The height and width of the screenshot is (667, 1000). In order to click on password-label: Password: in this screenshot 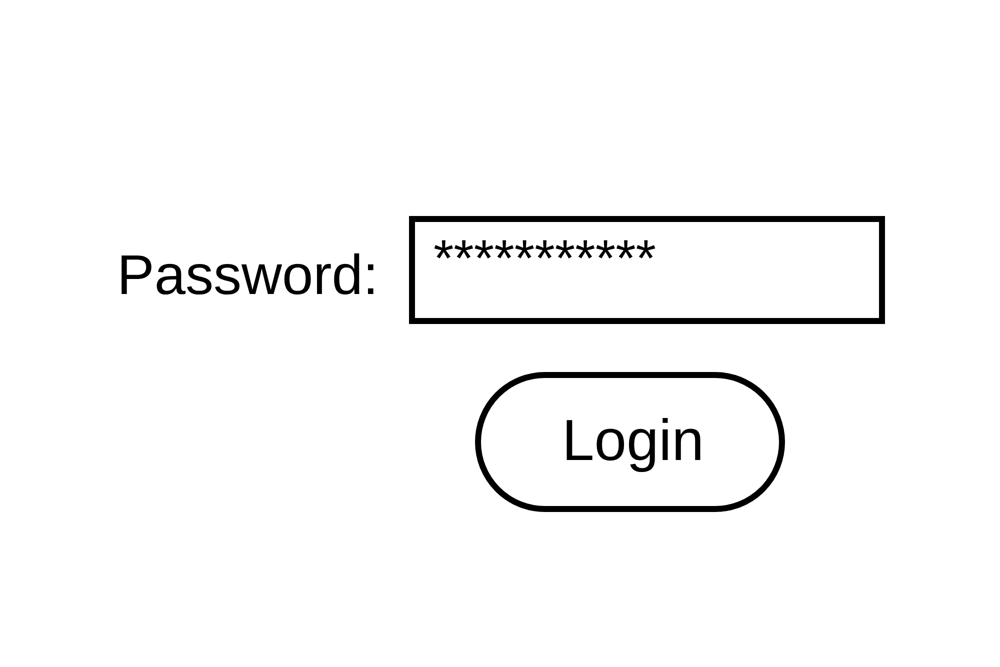, I will do `click(247, 275)`.